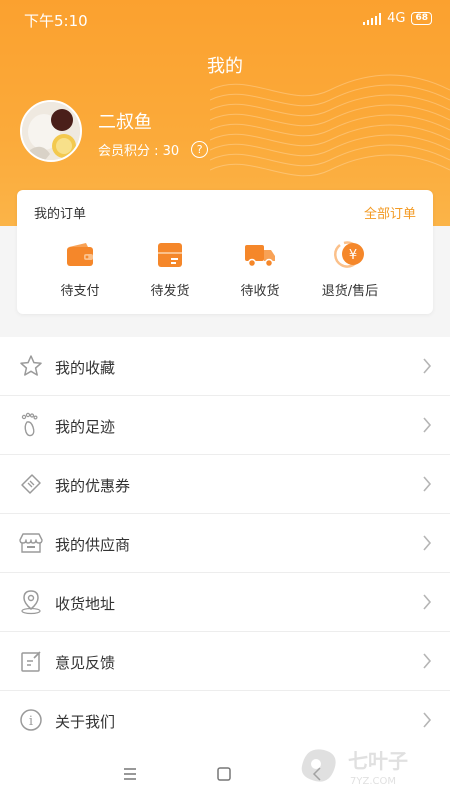 This screenshot has width=450, height=800. What do you see at coordinates (31, 366) in the screenshot?
I see `star-icon` at bounding box center [31, 366].